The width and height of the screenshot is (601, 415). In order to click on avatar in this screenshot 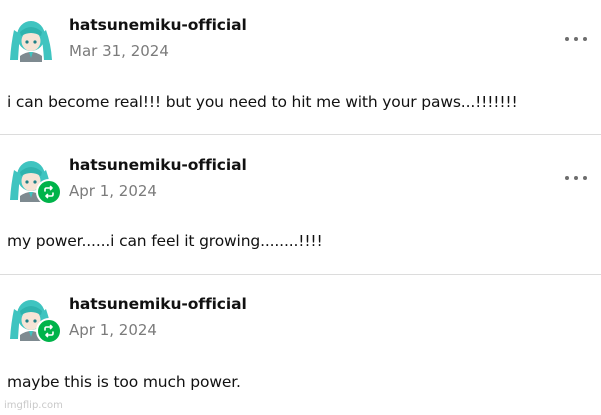, I will do `click(31, 37)`.